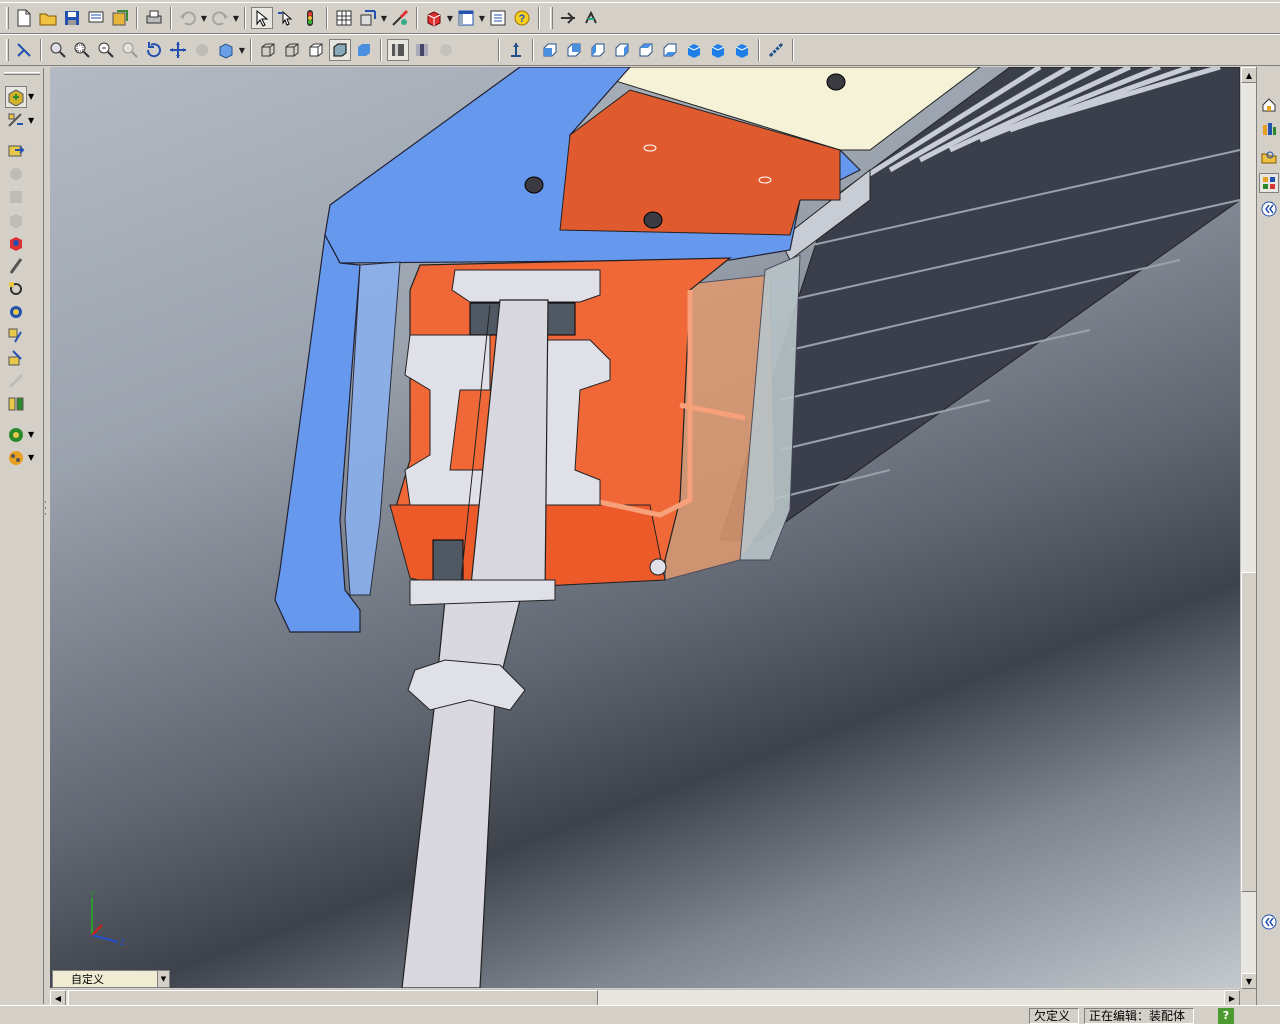  What do you see at coordinates (16, 151) in the screenshot?
I see `move-component-icon` at bounding box center [16, 151].